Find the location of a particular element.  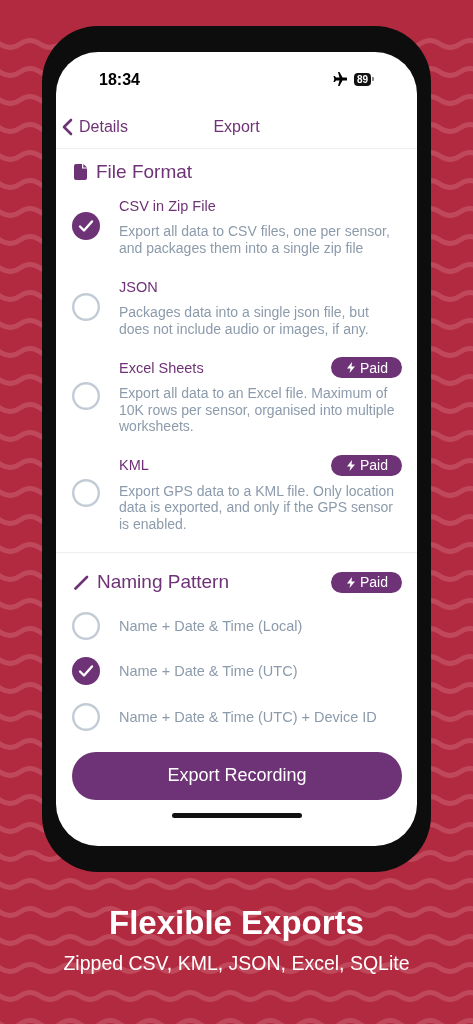

option-title: Excel Sheets is located at coordinates (161, 367).